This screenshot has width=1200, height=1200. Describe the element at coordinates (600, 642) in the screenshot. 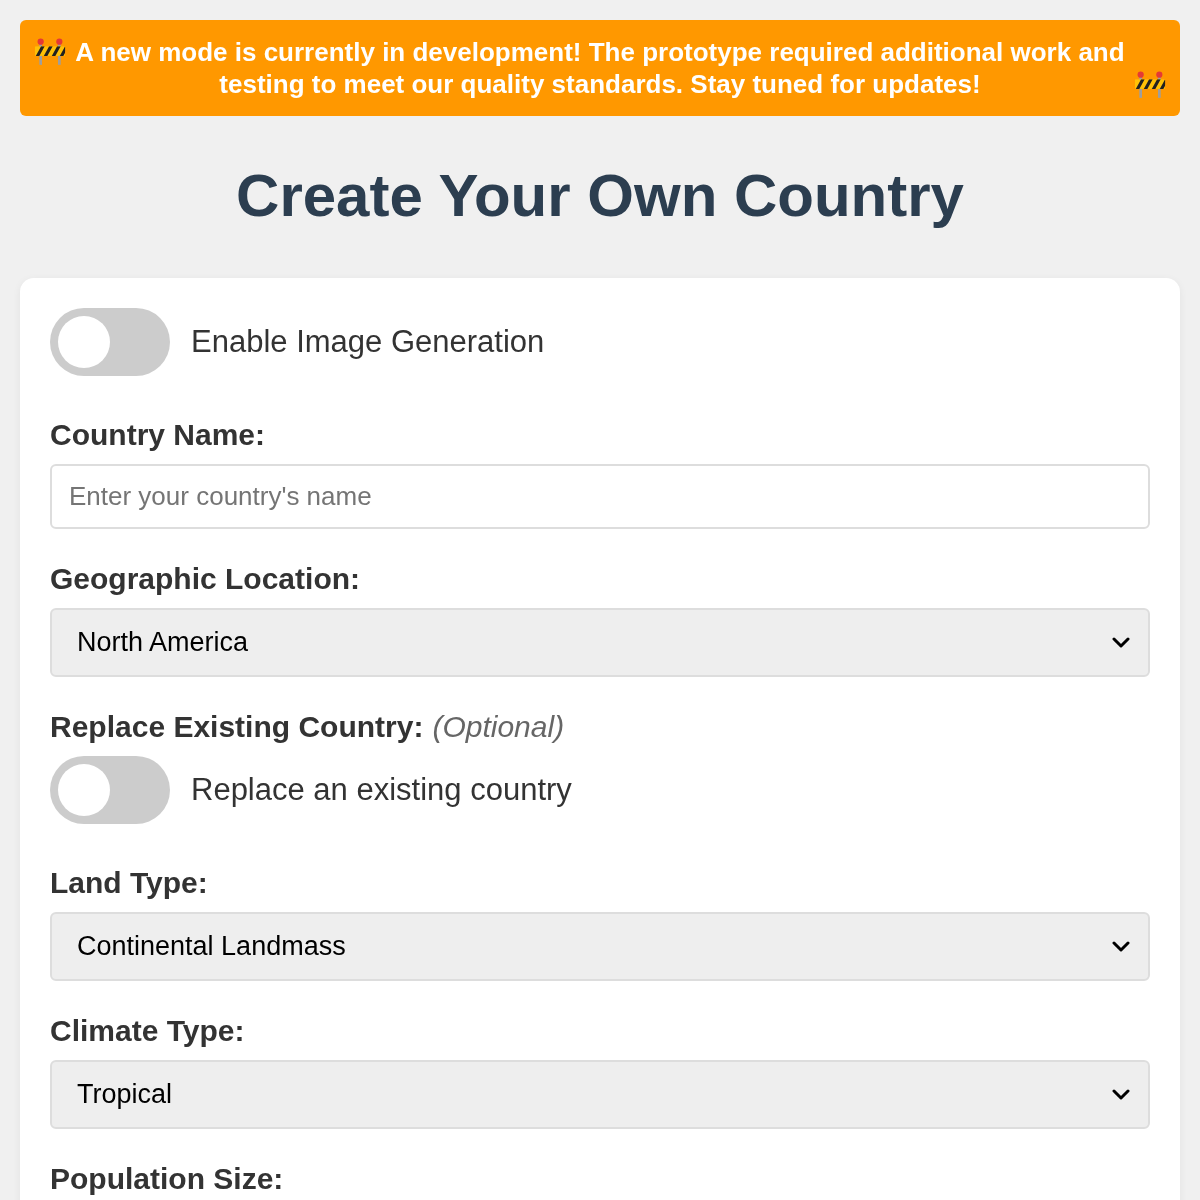

I see `dropdown-select: North America` at that location.